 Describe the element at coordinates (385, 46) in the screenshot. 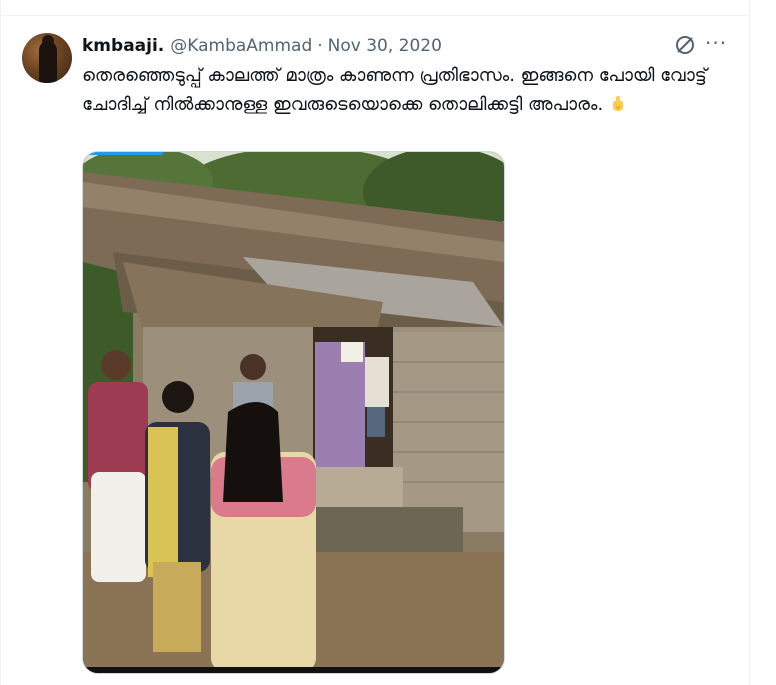

I see `tweet-date: Nov 30, 2020` at that location.